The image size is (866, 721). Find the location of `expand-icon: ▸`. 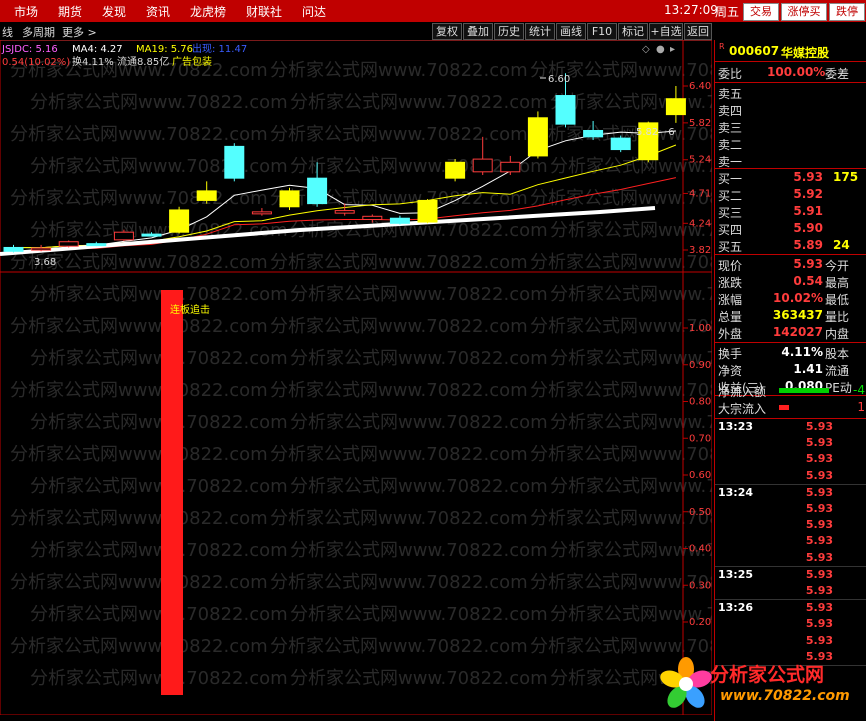

expand-icon: ▸ is located at coordinates (672, 49).